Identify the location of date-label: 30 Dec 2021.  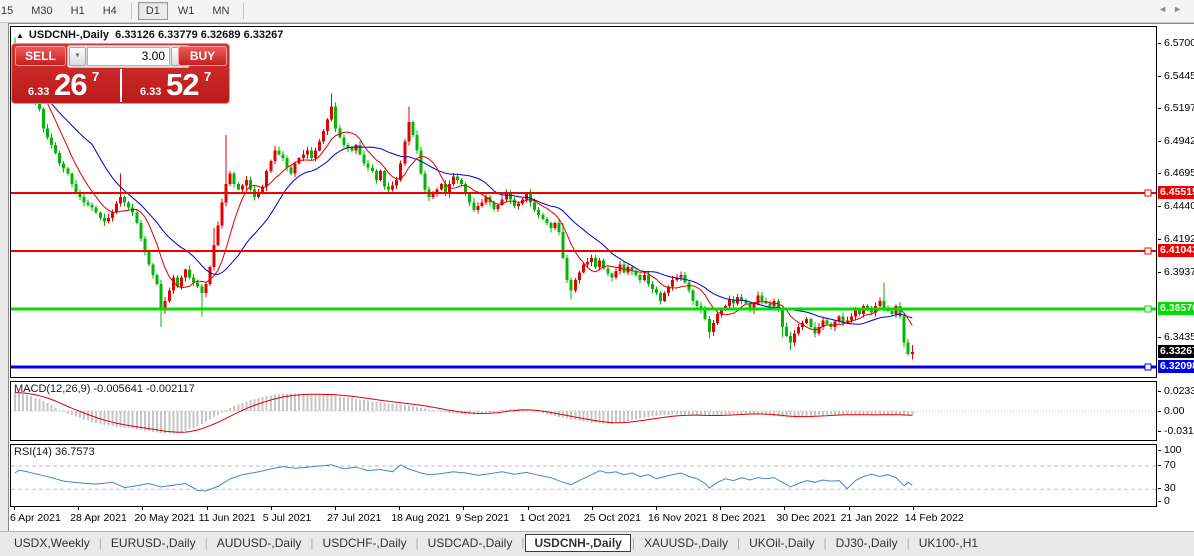
(806, 518).